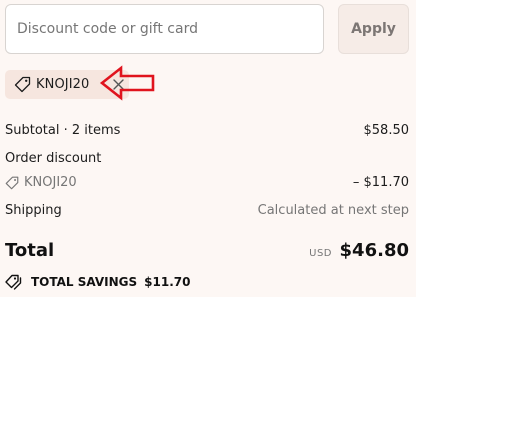 The height and width of the screenshot is (436, 520). I want to click on order-discount-code-row: KNOJI20, so click(41, 182).